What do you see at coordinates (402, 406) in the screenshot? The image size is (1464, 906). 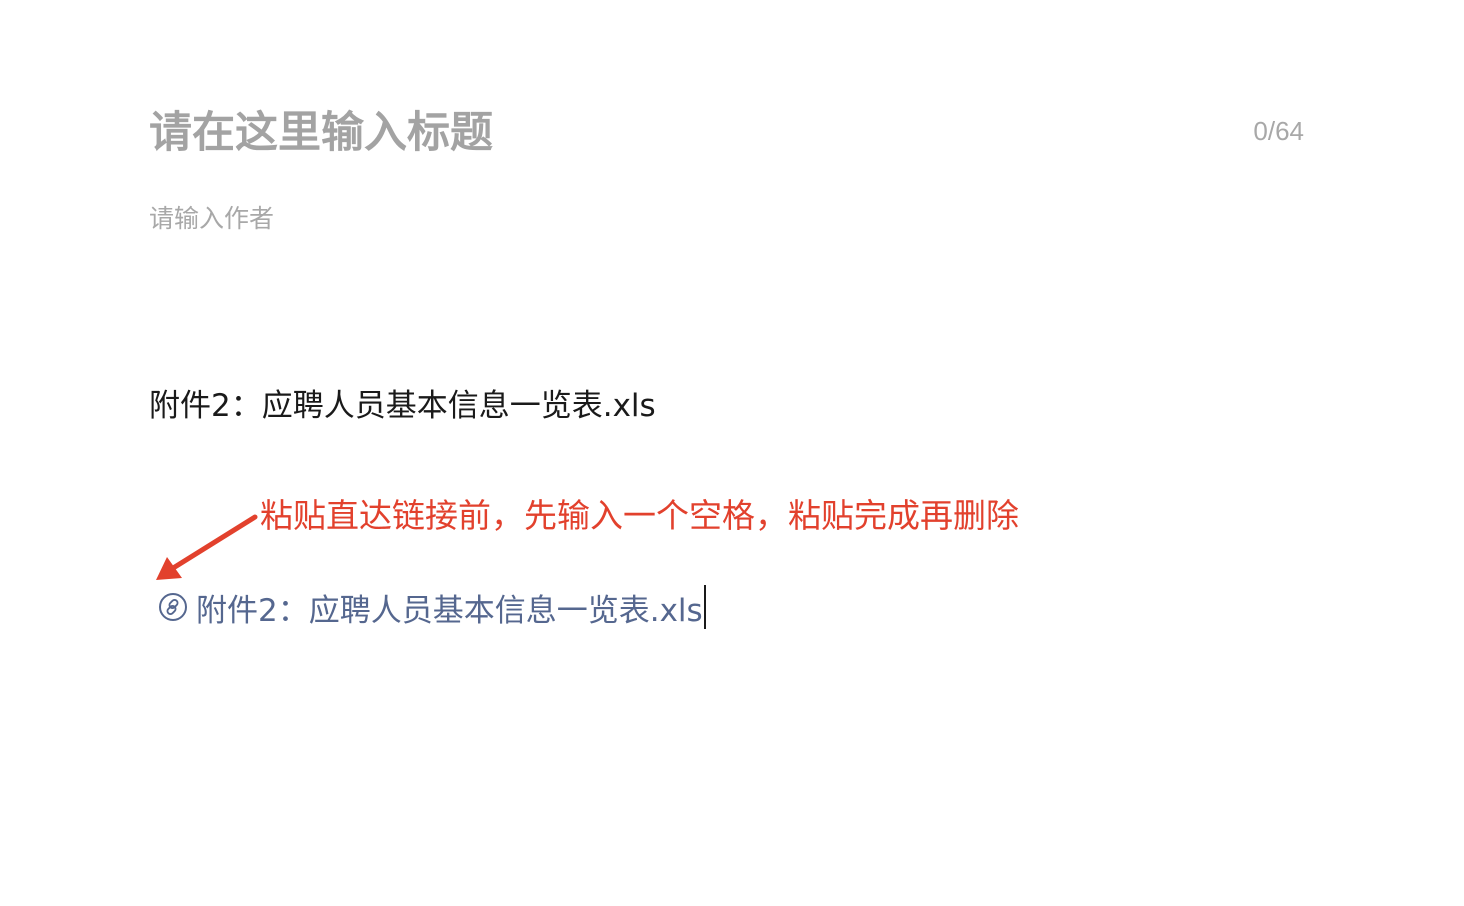 I see `attachment-text: 附件2：应聘人员基本信息一览表.xls` at bounding box center [402, 406].